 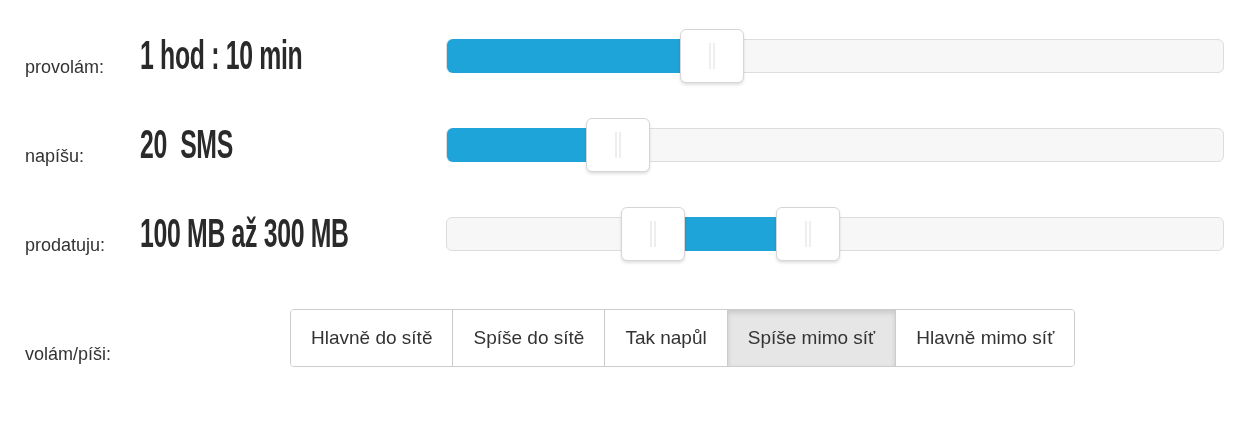 What do you see at coordinates (244, 233) in the screenshot?
I see `value-readout: 100 MB až 300 MB` at bounding box center [244, 233].